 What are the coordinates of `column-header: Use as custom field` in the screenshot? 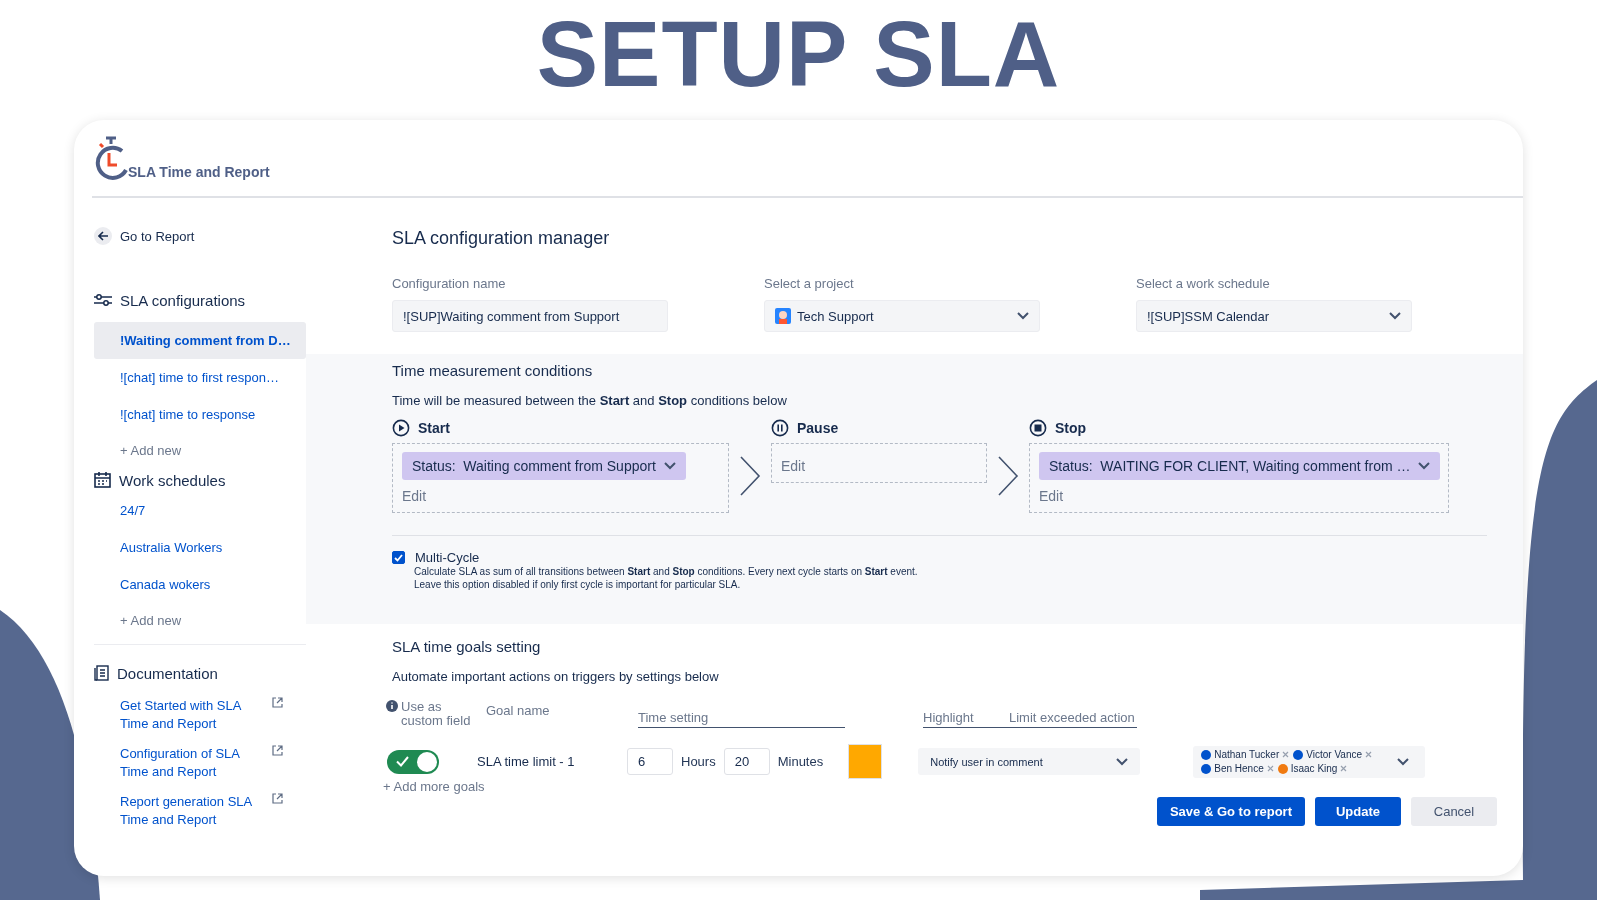 It's located at (436, 714).